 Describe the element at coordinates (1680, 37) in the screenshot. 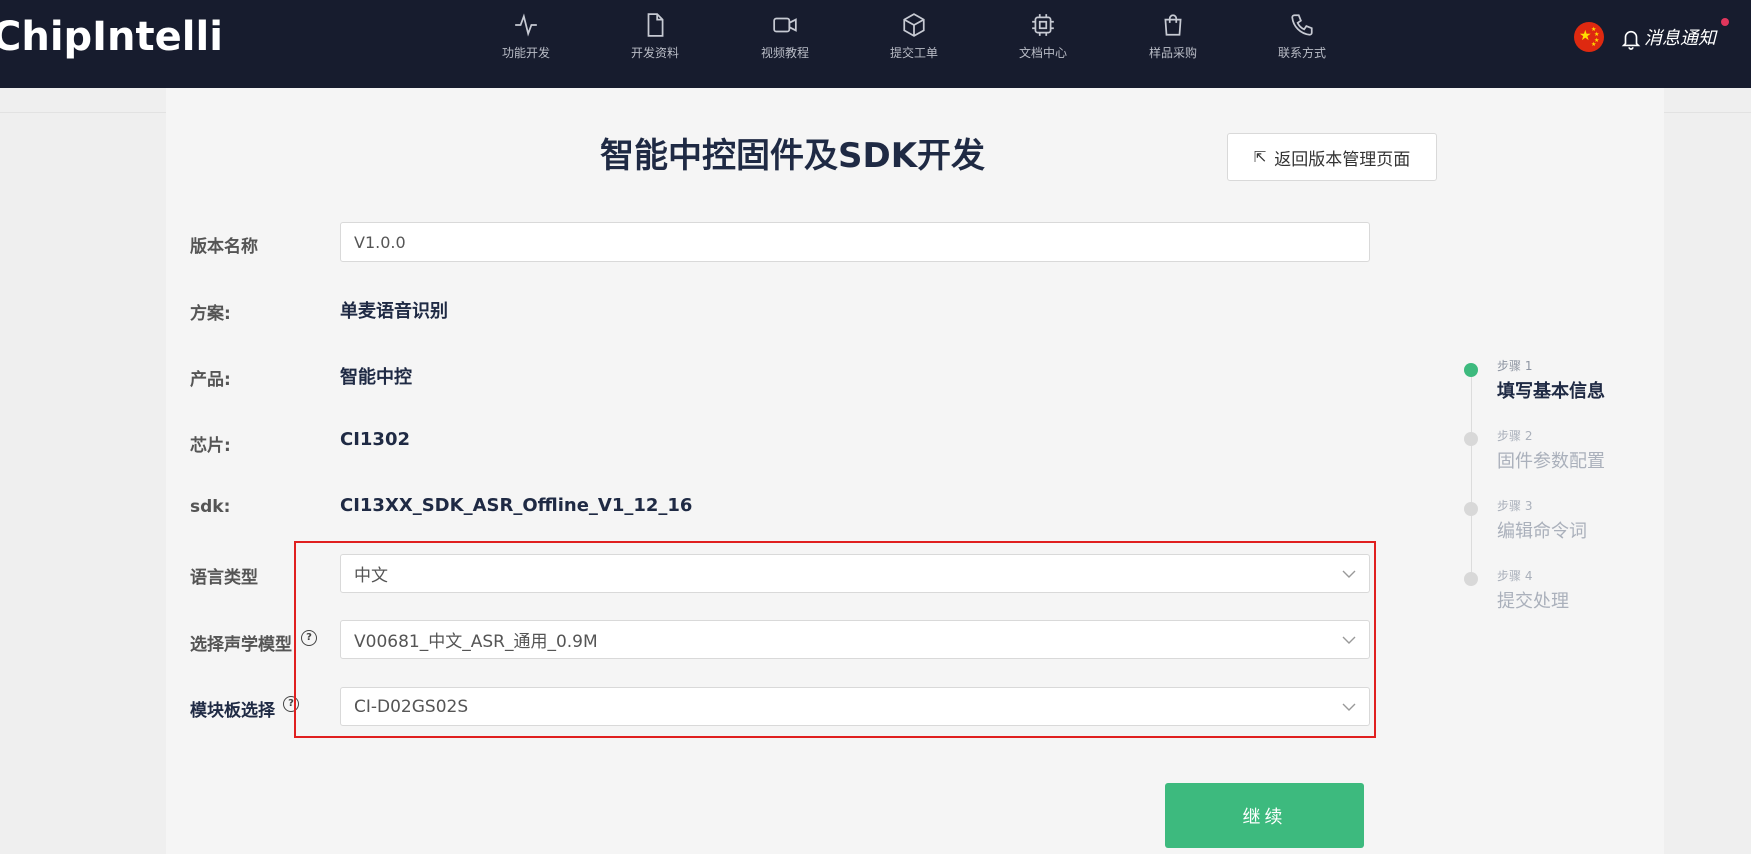

I see `notification-link: 消息通知` at that location.